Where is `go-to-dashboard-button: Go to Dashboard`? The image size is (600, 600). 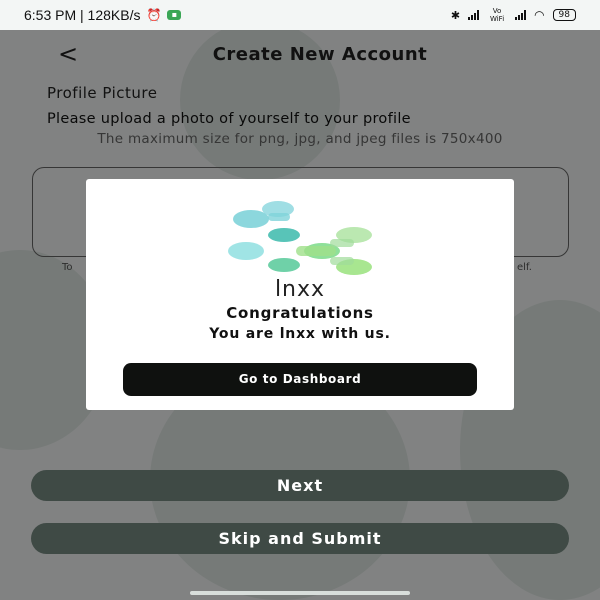
go-to-dashboard-button: Go to Dashboard is located at coordinates (300, 379).